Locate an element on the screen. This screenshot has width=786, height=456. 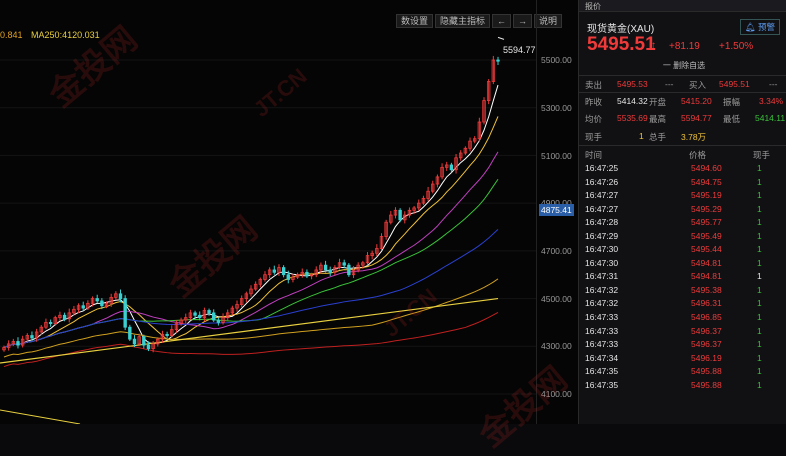
trade-row: 16:47:26 5494.75 1 is located at coordinates (682, 183).